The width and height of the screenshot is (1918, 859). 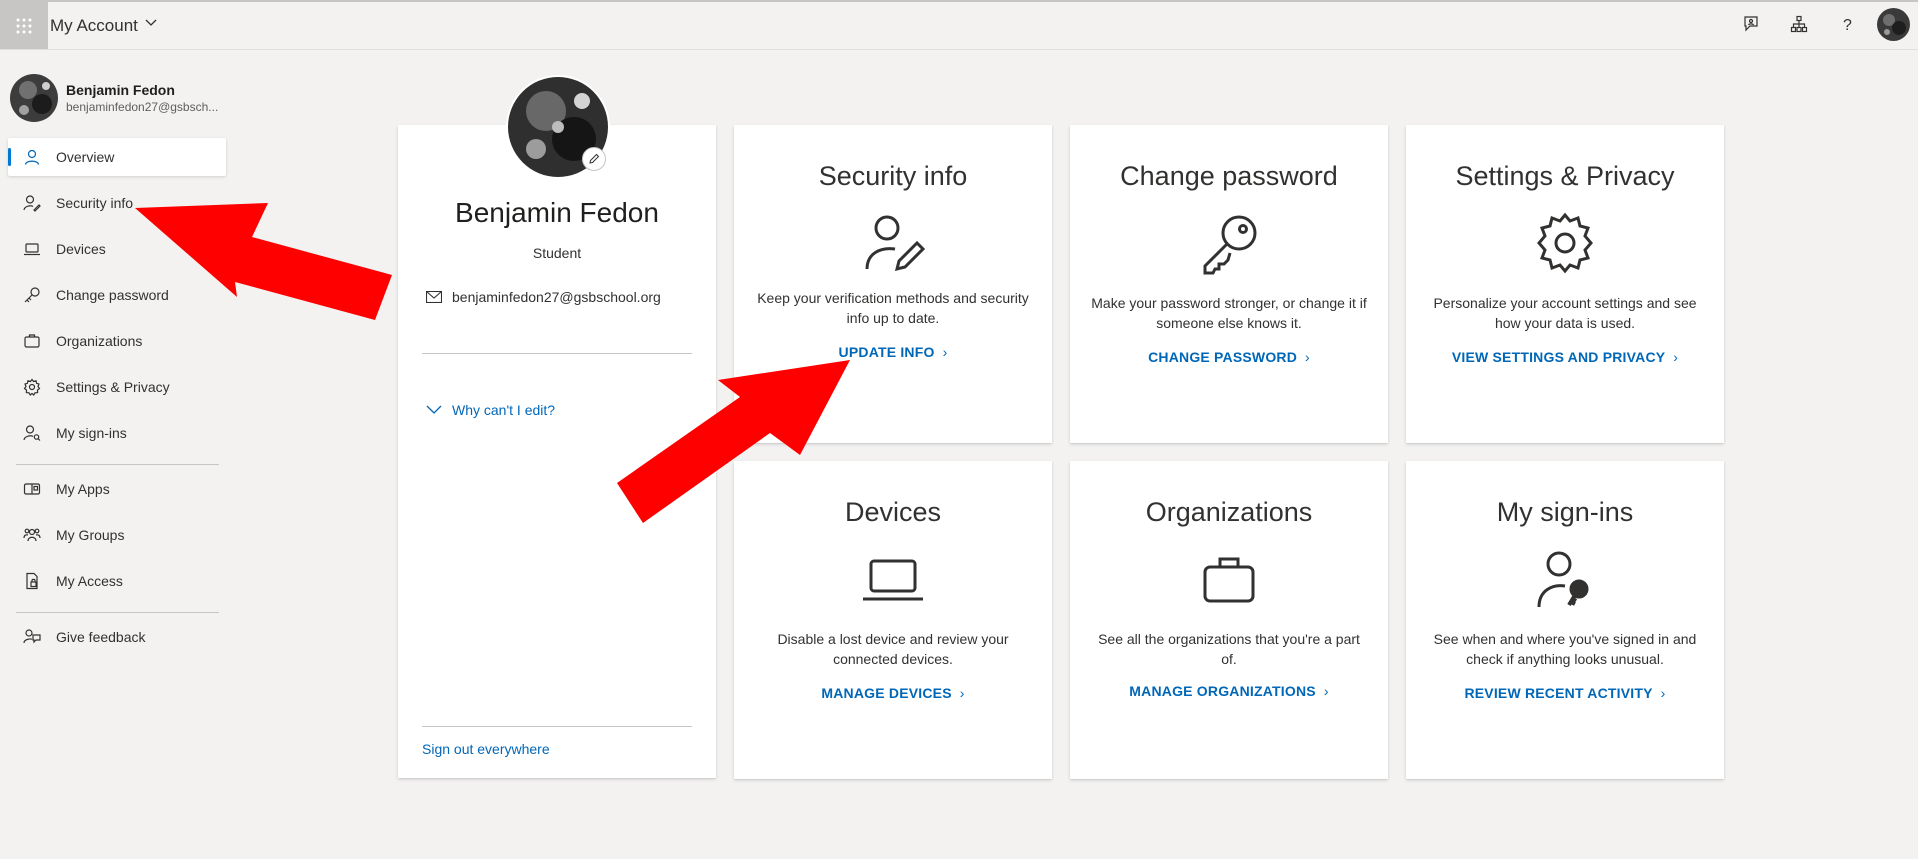 I want to click on why-cant-edit-link: Why can't I edit?, so click(x=490, y=410).